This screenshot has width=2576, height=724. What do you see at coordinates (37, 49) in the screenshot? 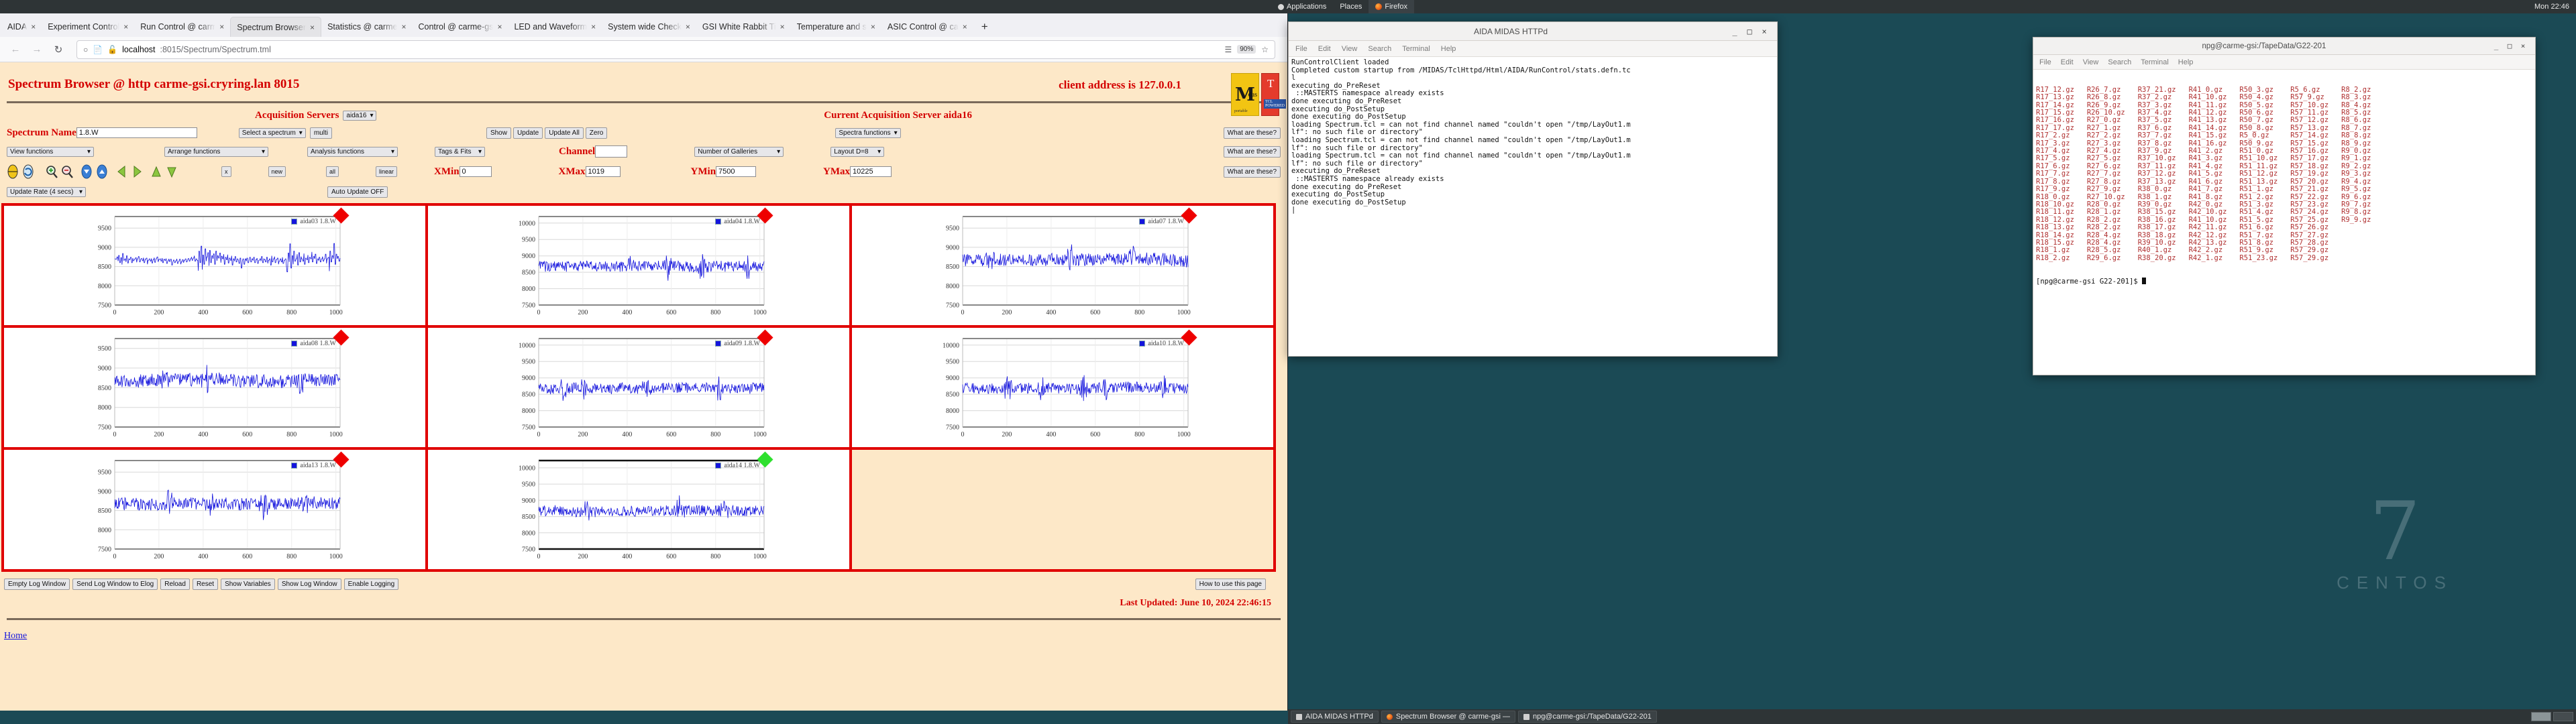
I see `forward-icon: →` at bounding box center [37, 49].